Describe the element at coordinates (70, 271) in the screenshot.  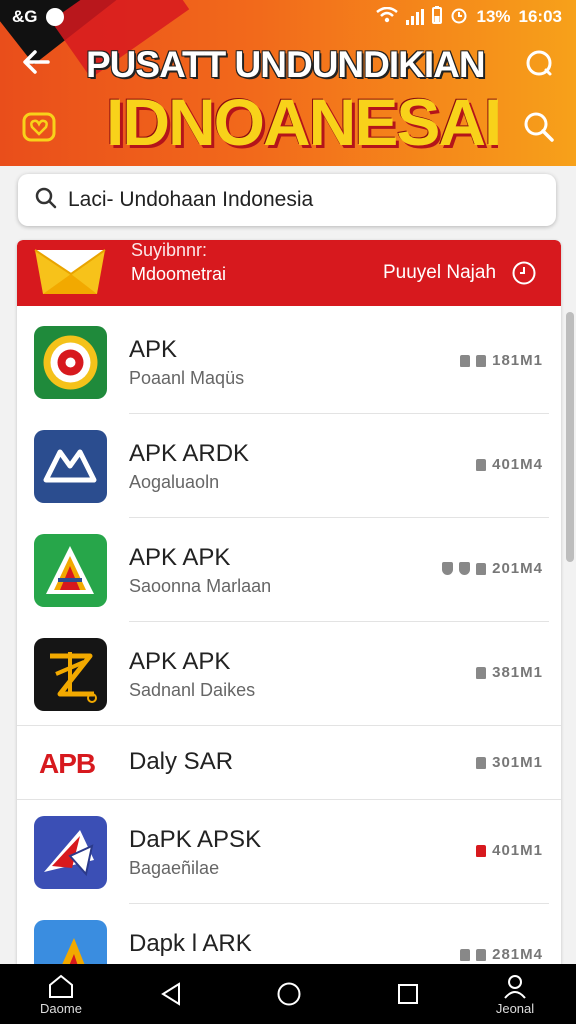
I see `envelope-icon` at that location.